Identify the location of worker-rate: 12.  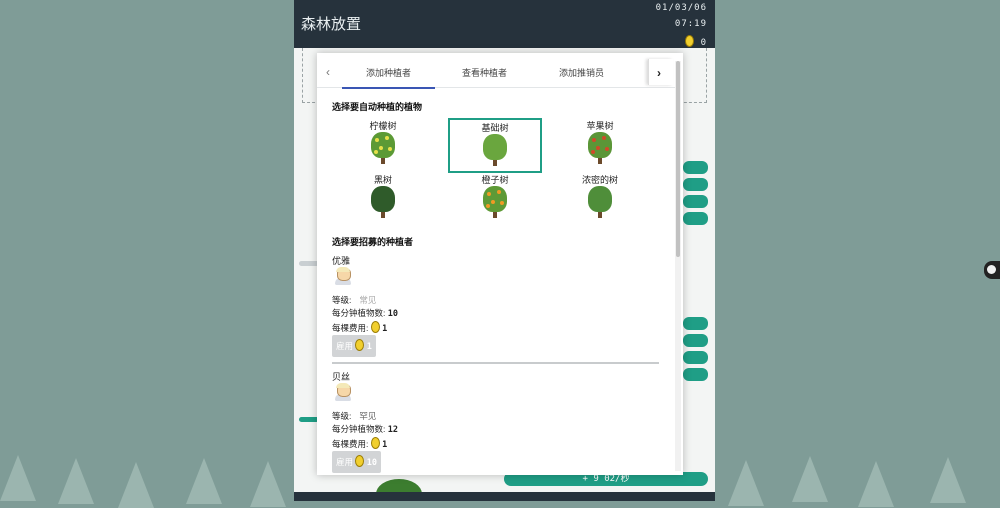
(392, 430).